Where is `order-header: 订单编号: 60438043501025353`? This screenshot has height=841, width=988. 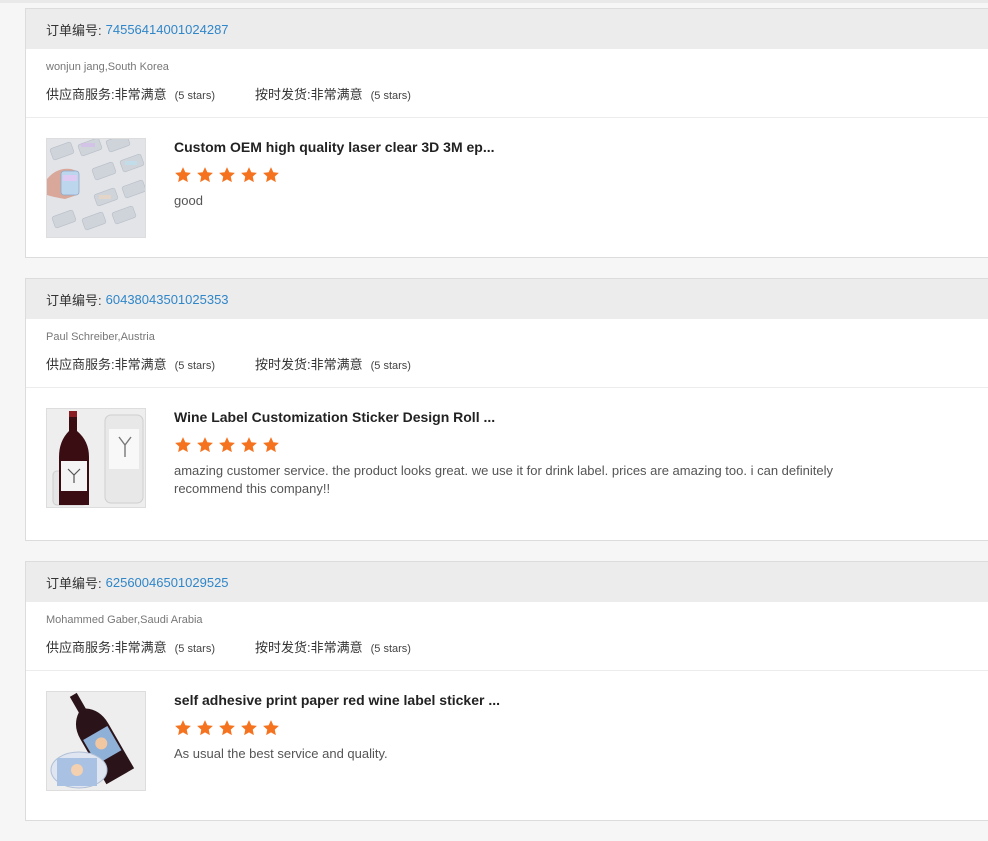 order-header: 订单编号: 60438043501025353 is located at coordinates (507, 299).